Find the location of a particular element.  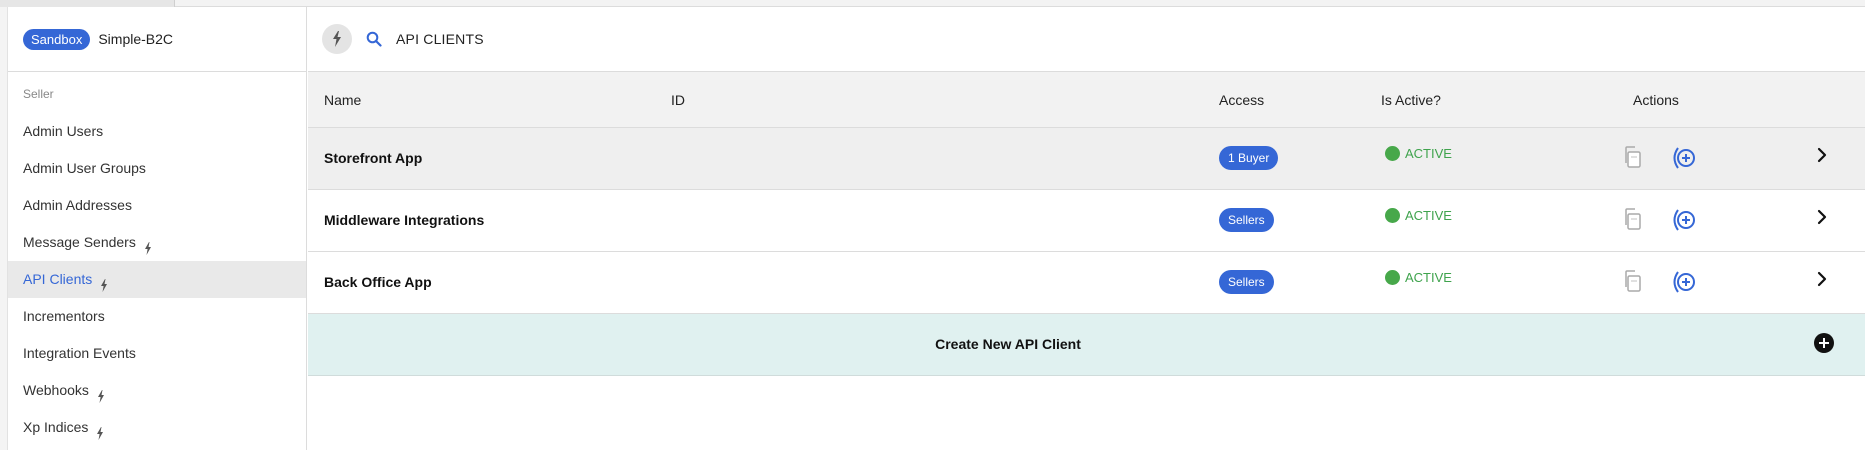

sidebar-item-message-senders: Message Senders is located at coordinates (157, 242).